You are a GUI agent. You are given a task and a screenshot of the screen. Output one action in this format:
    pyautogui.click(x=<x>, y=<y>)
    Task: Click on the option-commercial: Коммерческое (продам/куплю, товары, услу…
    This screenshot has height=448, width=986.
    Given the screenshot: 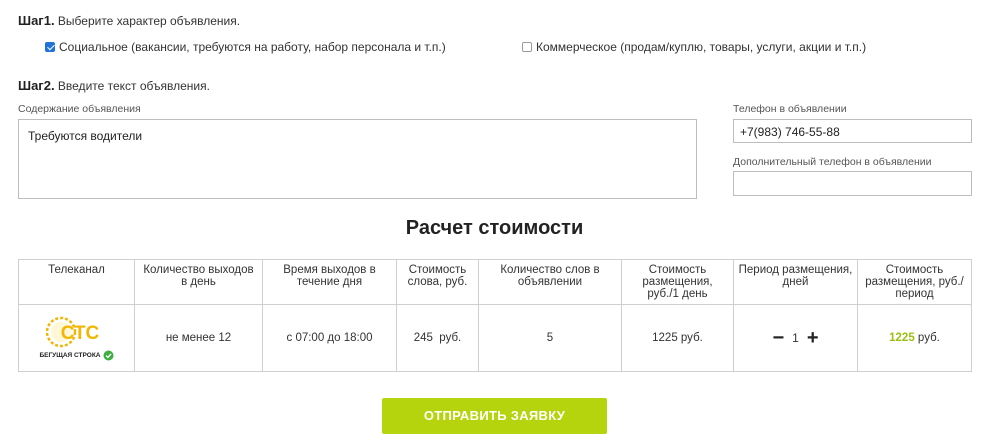 What is the action you would take?
    pyautogui.click(x=694, y=47)
    